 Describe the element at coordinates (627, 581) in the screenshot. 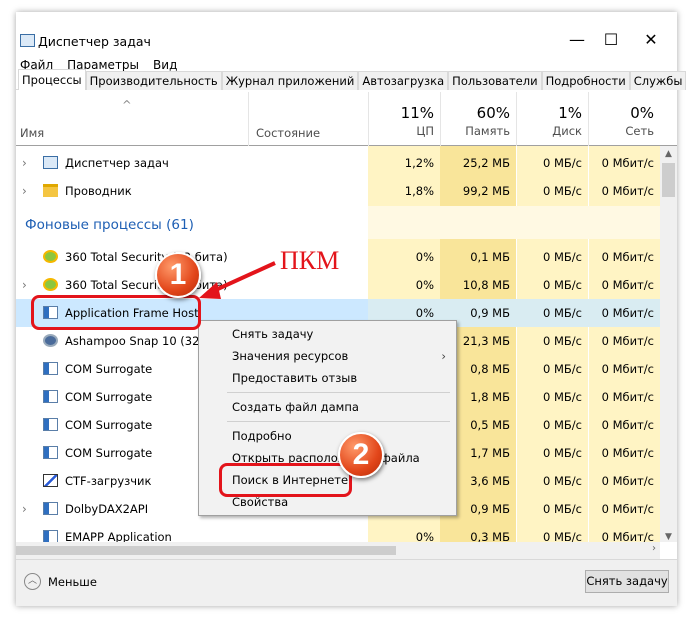

I see `end-task-button: Снять задачу` at that location.